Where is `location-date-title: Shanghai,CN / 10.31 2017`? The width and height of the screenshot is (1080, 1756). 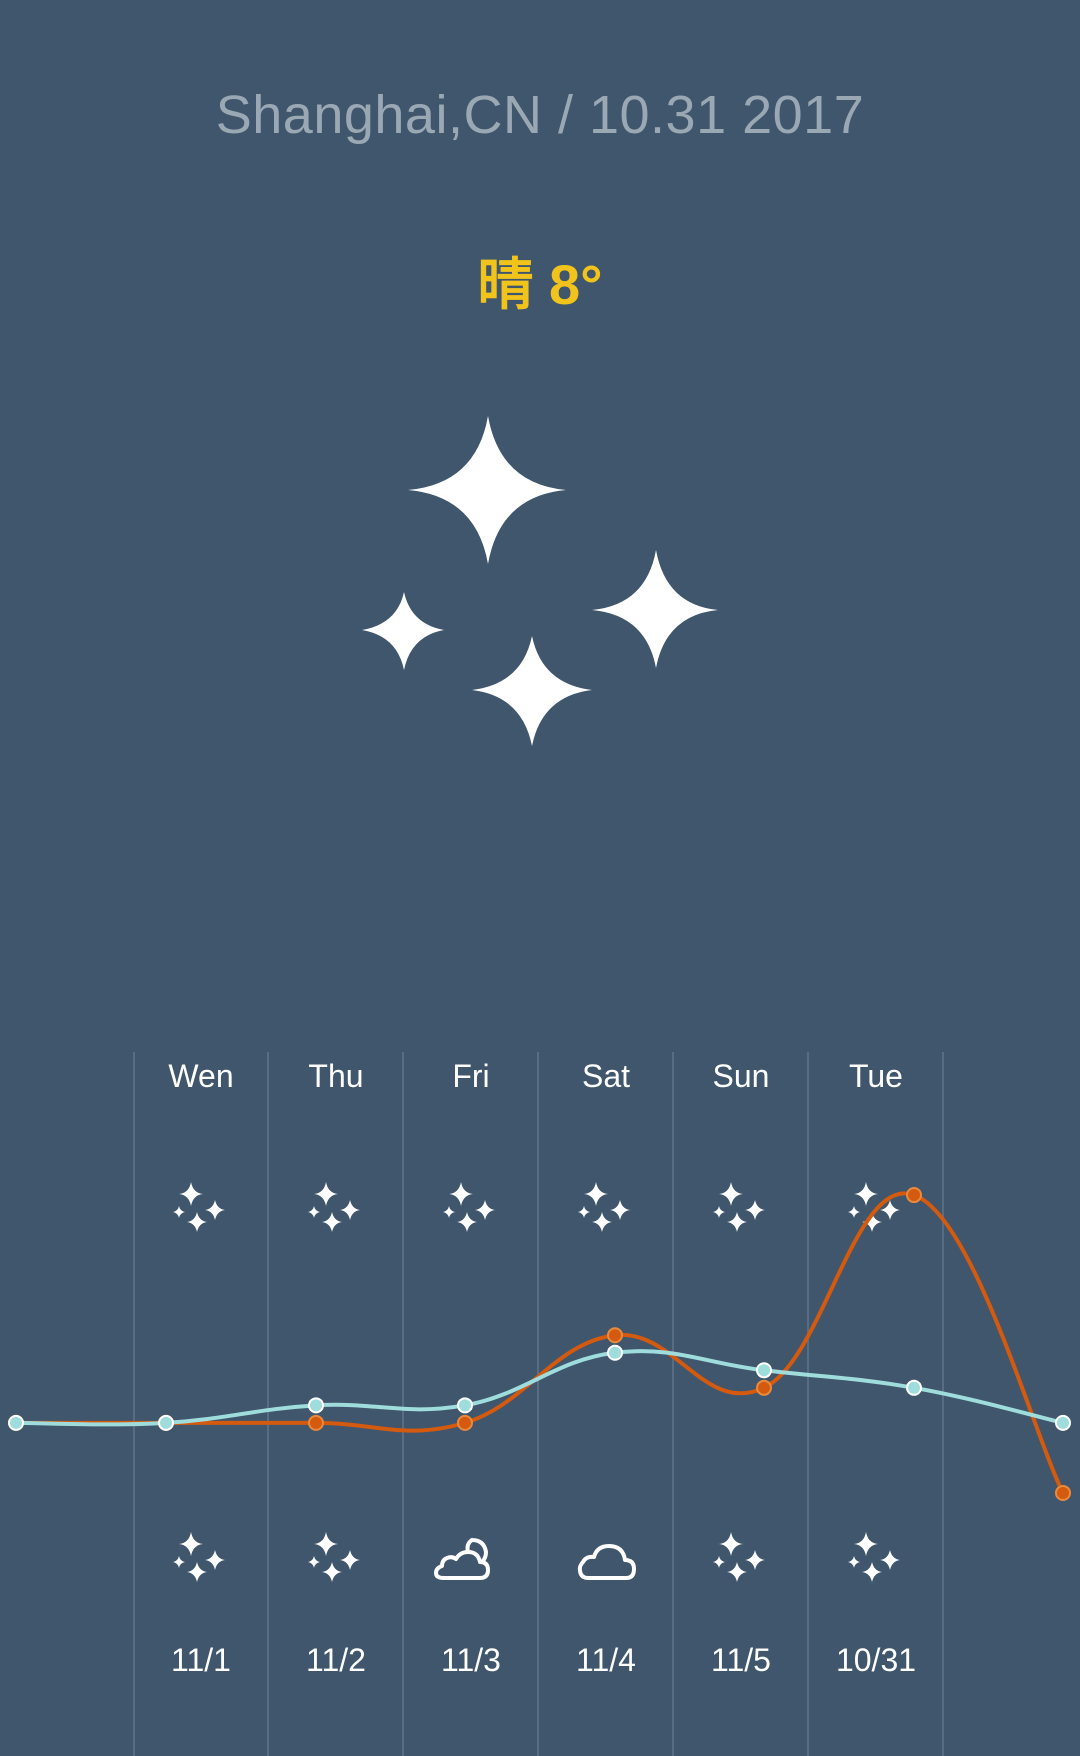
location-date-title: Shanghai,CN / 10.31 2017 is located at coordinates (540, 115).